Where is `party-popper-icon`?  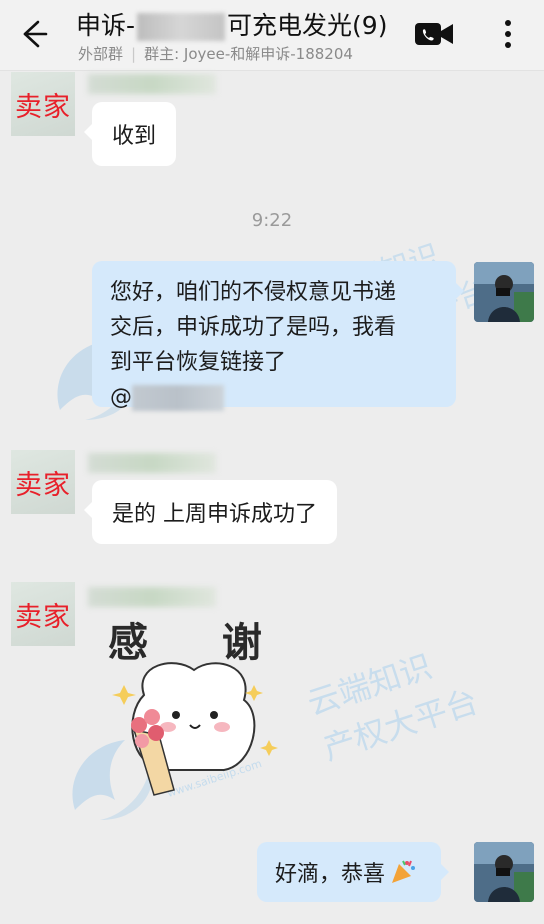 party-popper-icon is located at coordinates (404, 871).